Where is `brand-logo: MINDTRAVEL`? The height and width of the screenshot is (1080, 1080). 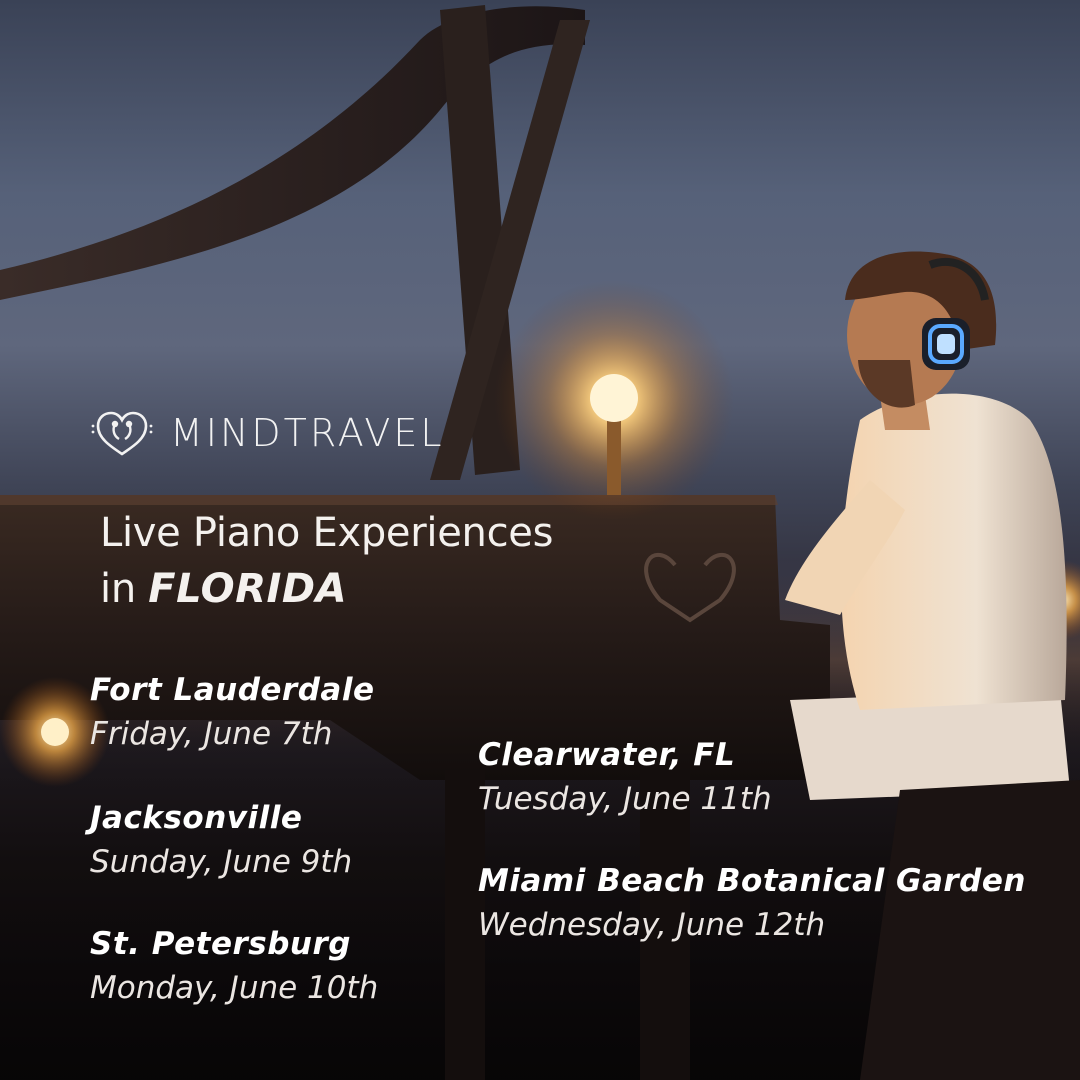 brand-logo: MINDTRAVEL is located at coordinates (267, 433).